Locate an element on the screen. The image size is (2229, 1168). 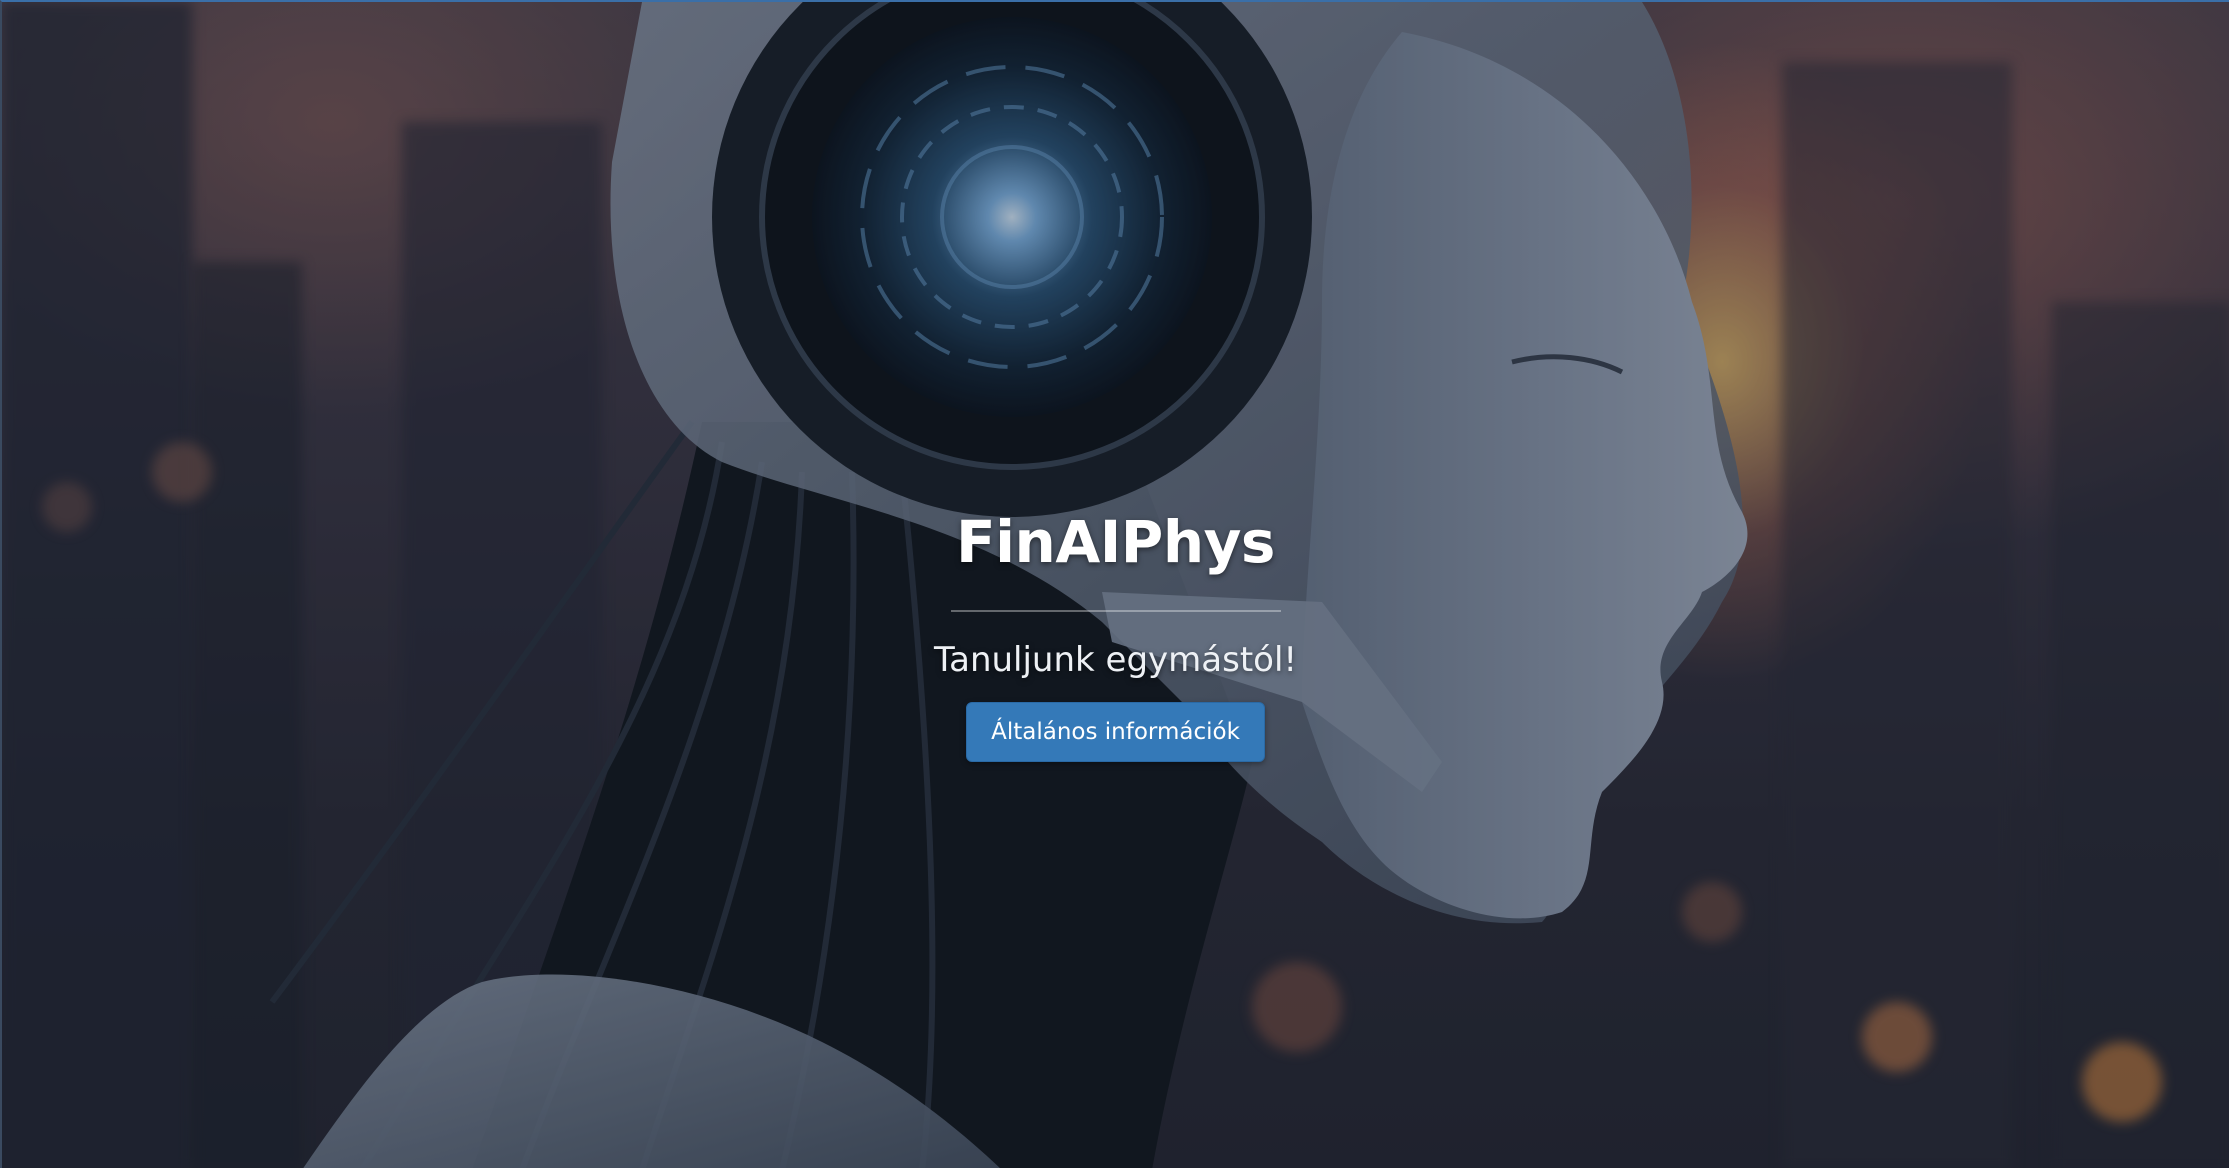
title-divider is located at coordinates (1115, 611).